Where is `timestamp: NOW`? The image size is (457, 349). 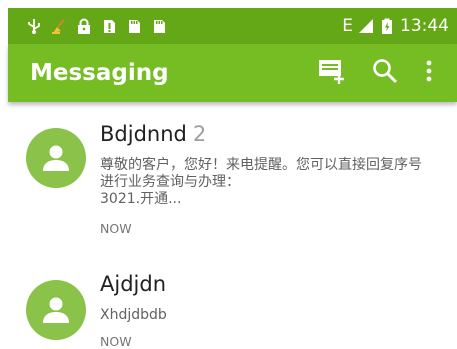
timestamp: NOW is located at coordinates (116, 228).